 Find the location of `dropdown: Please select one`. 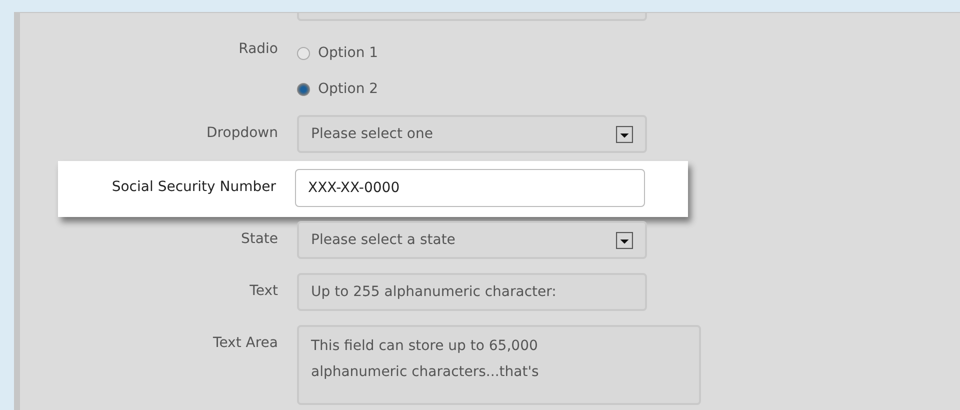

dropdown: Please select one is located at coordinates (472, 134).